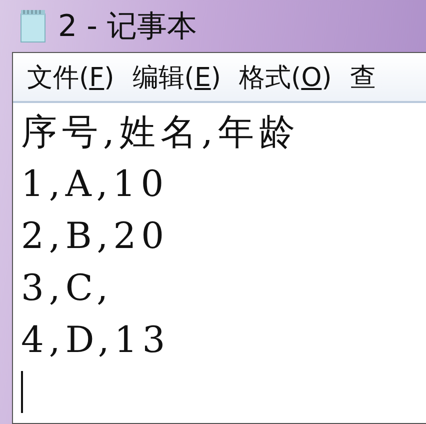 This screenshot has width=426, height=424. Describe the element at coordinates (363, 77) in the screenshot. I see `menu-item: 查` at that location.